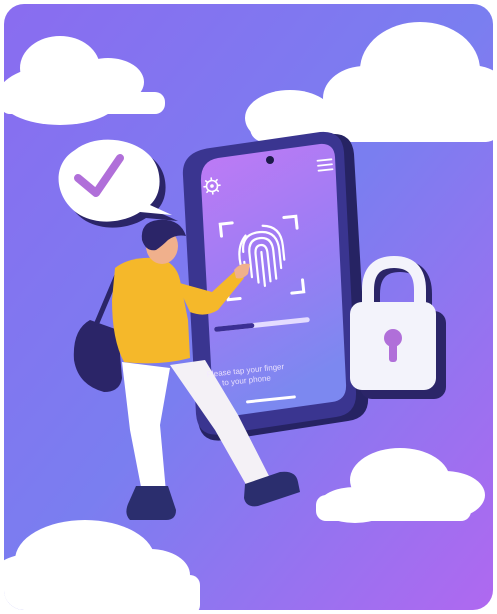 The height and width of the screenshot is (614, 497). I want to click on front-camera, so click(270, 160).